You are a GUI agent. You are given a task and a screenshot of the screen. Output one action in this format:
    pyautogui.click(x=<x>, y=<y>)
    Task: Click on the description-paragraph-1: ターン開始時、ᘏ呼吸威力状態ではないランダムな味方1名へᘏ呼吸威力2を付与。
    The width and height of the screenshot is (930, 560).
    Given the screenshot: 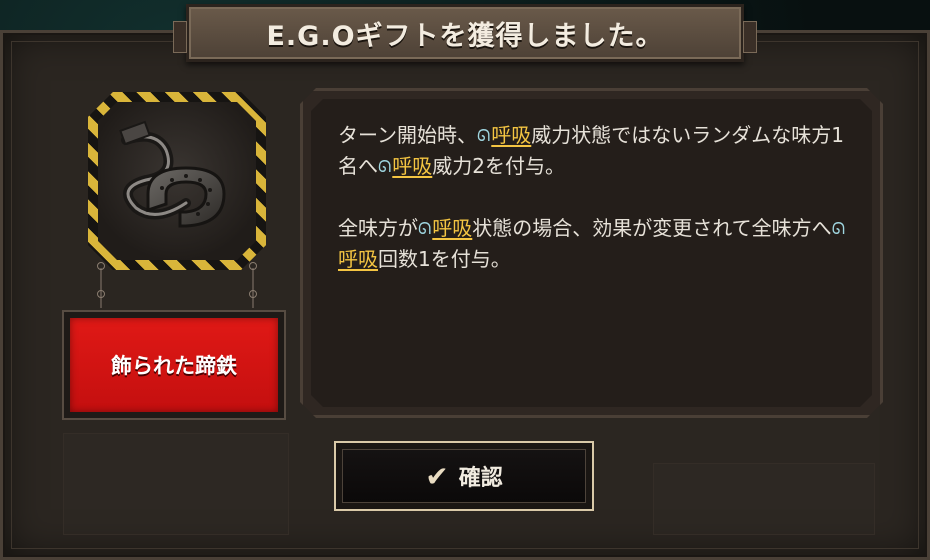 What is the action you would take?
    pyautogui.click(x=598, y=151)
    